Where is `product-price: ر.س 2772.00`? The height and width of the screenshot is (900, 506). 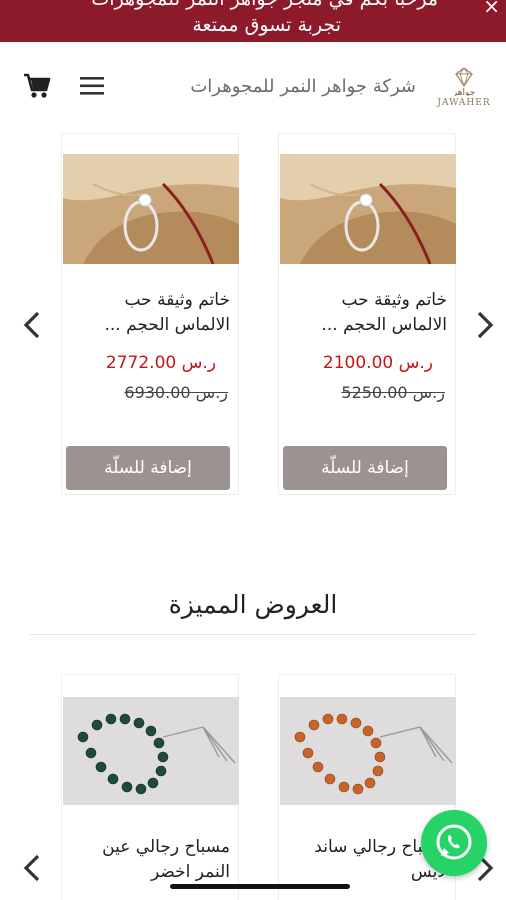
product-price: ر.س 2772.00 is located at coordinates (160, 363).